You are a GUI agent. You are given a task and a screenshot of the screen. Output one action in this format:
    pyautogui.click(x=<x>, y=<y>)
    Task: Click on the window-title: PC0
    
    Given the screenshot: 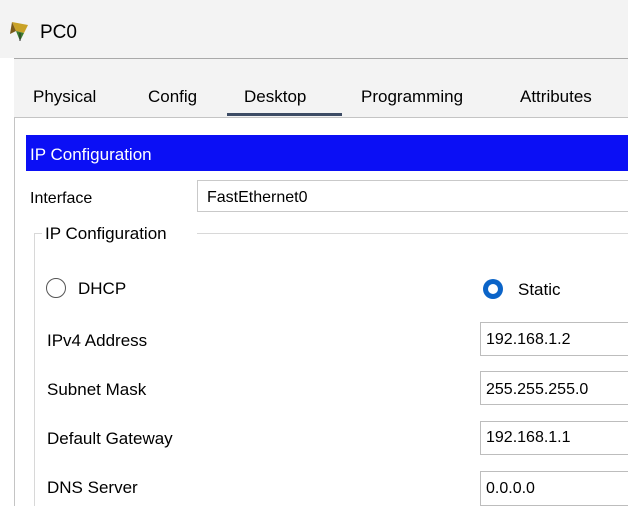 What is the action you would take?
    pyautogui.click(x=58, y=32)
    